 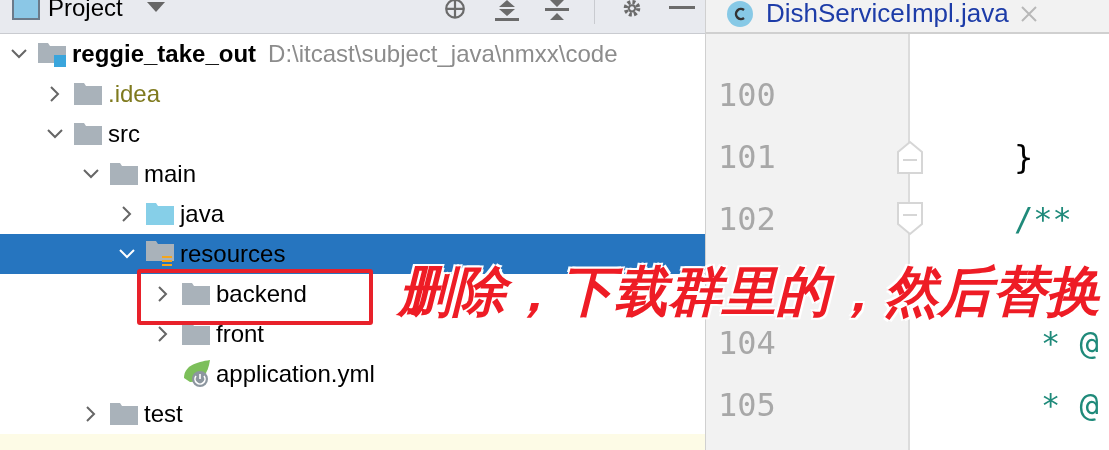 I want to click on code-line: }, so click(x=1023, y=157).